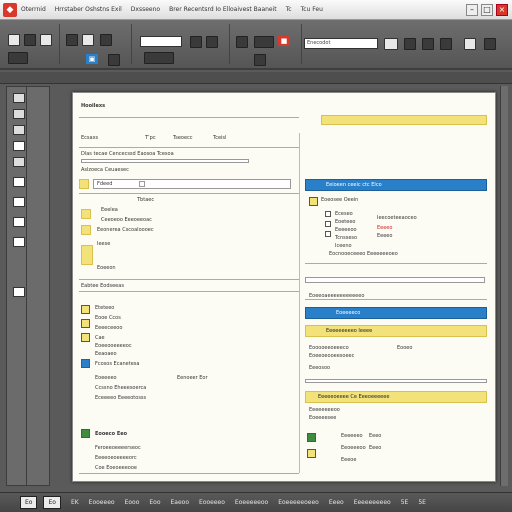 The height and width of the screenshot is (512, 512). What do you see at coordinates (470, 44) in the screenshot?
I see `help-icon` at bounding box center [470, 44].